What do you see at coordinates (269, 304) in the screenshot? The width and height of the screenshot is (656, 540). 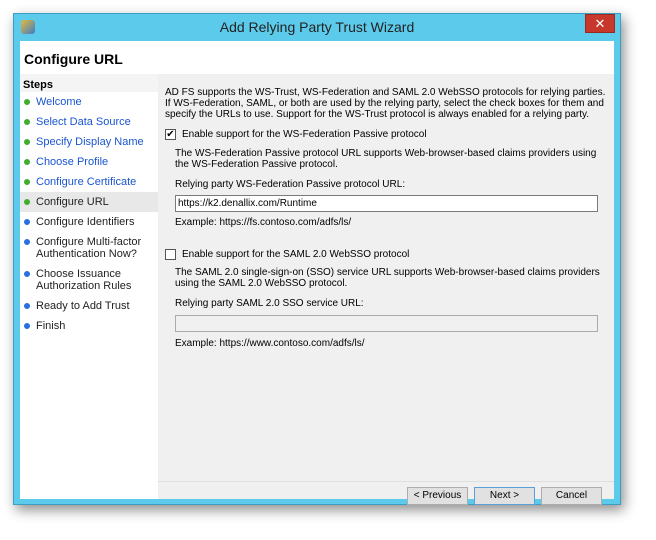 I see `saml-field-label: Relying party SAML 2.0 SSO service URL:` at bounding box center [269, 304].